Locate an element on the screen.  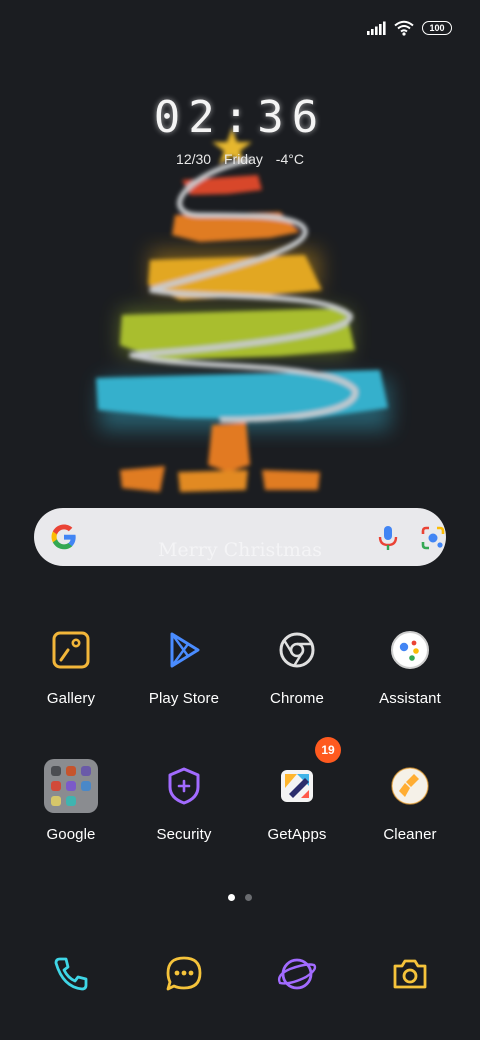
status-bar: 100 is located at coordinates (409, 28).